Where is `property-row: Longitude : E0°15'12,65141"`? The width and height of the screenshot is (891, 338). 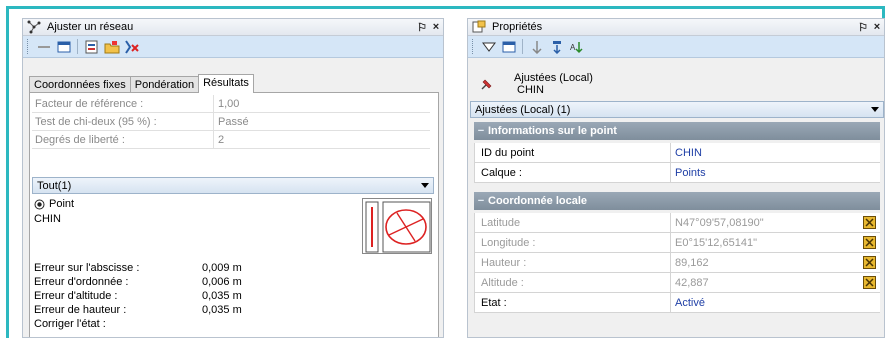 property-row: Longitude : E0°15'12,65141" is located at coordinates (677, 243).